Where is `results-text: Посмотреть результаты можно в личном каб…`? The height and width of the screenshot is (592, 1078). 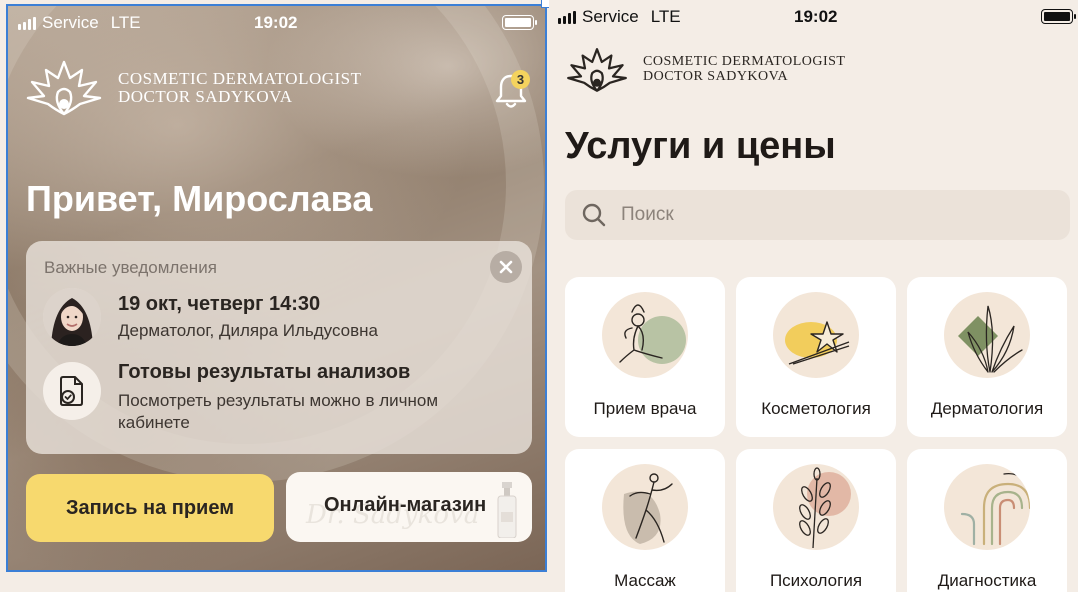 results-text: Посмотреть результаты можно в личном каб… is located at coordinates (278, 411).